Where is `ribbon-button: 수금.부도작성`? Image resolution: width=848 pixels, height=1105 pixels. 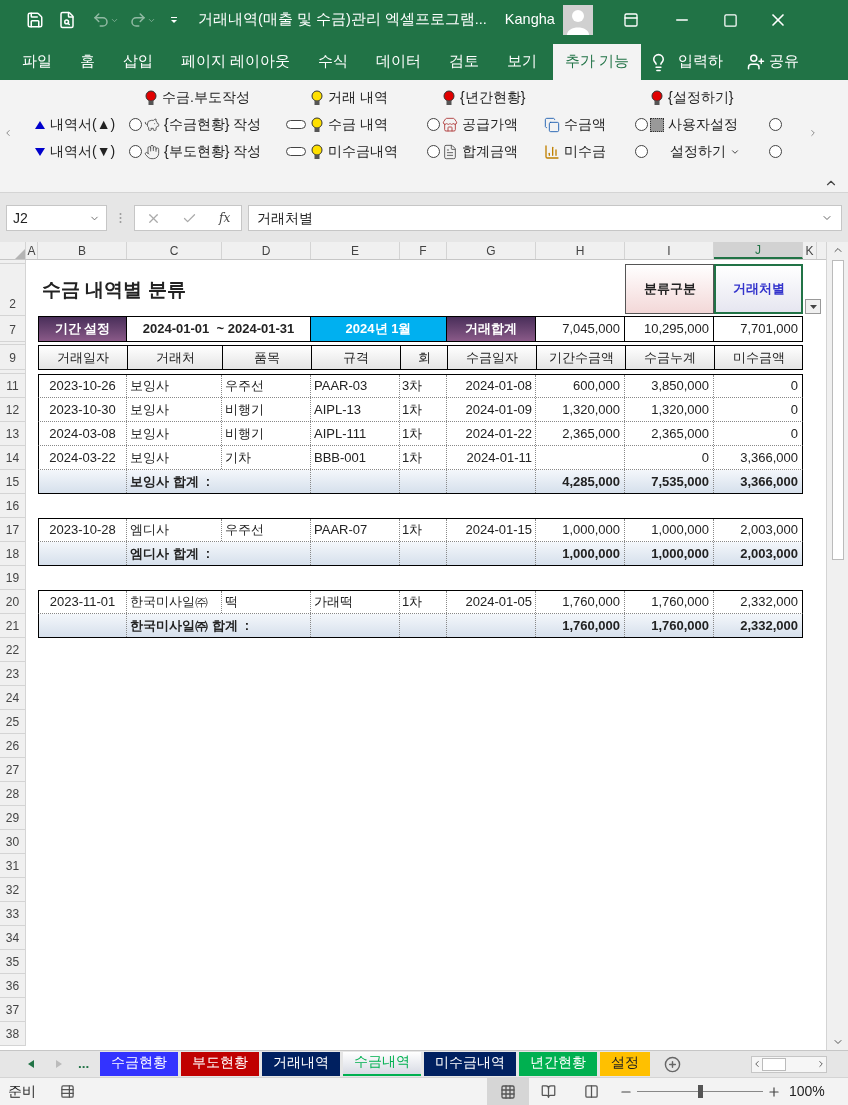 ribbon-button: 수금.부도작성 is located at coordinates (213, 97).